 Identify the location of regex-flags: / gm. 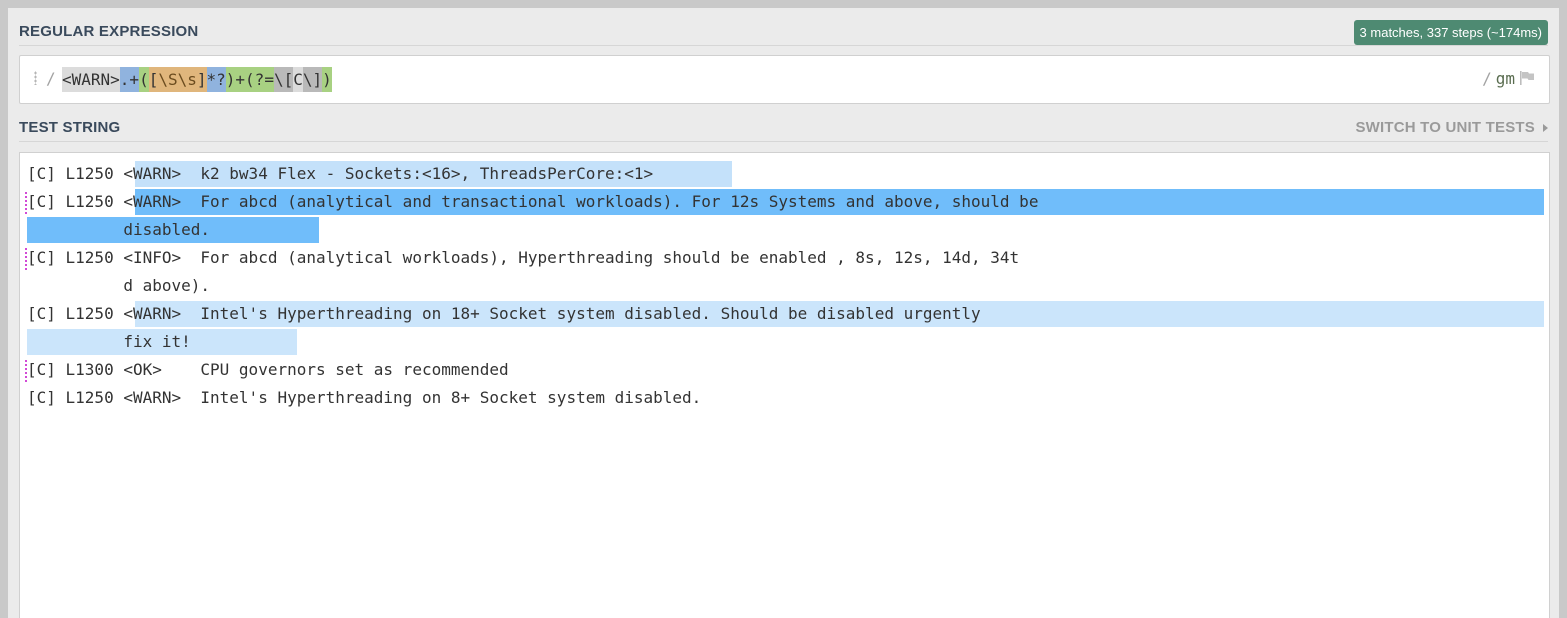
(1508, 78).